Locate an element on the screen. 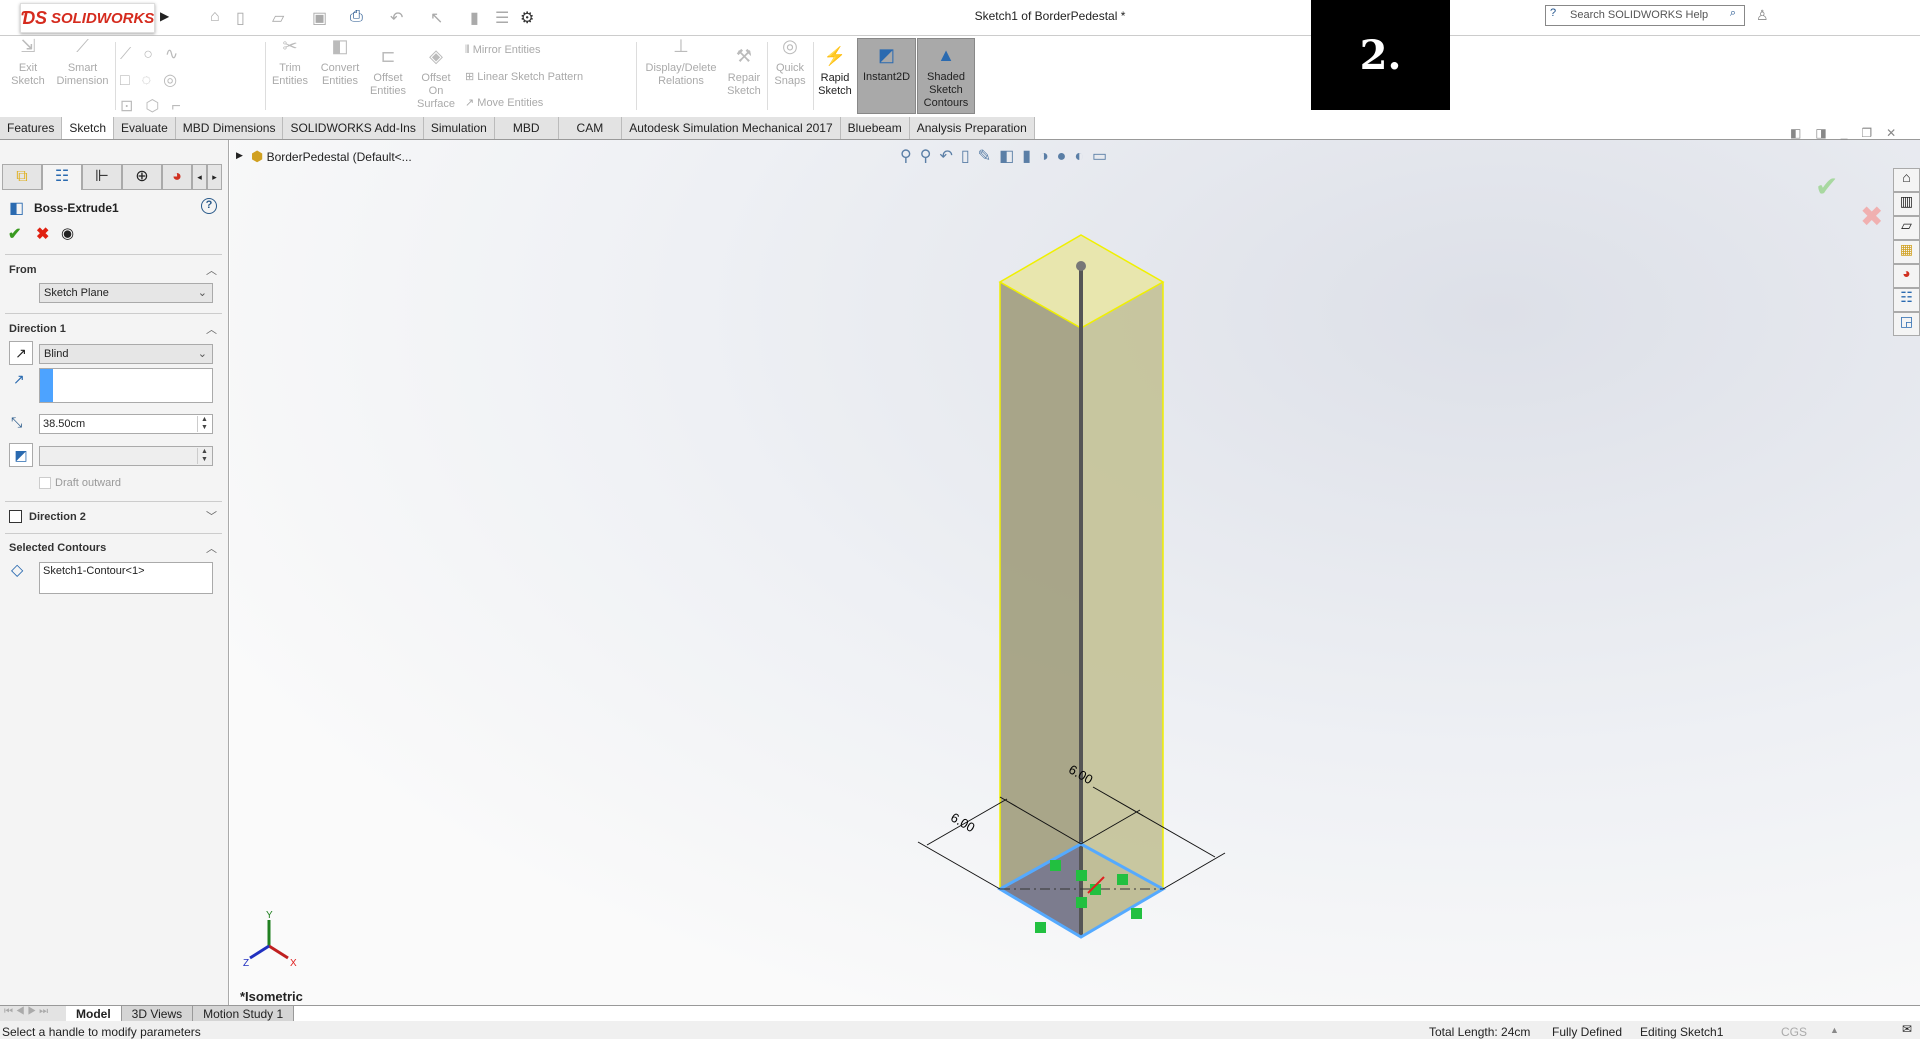 This screenshot has height=1039, width=1920. status-defined: Fully Defined is located at coordinates (1587, 1032).